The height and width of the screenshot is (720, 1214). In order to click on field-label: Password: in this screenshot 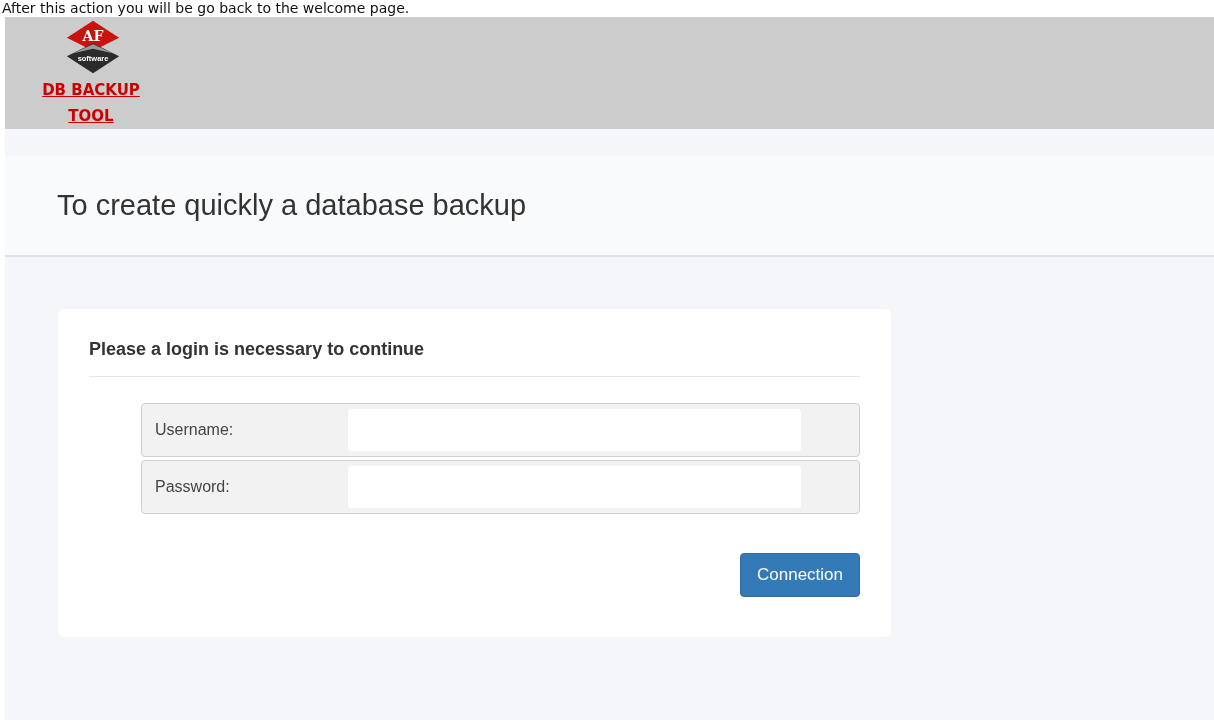, I will do `click(192, 487)`.